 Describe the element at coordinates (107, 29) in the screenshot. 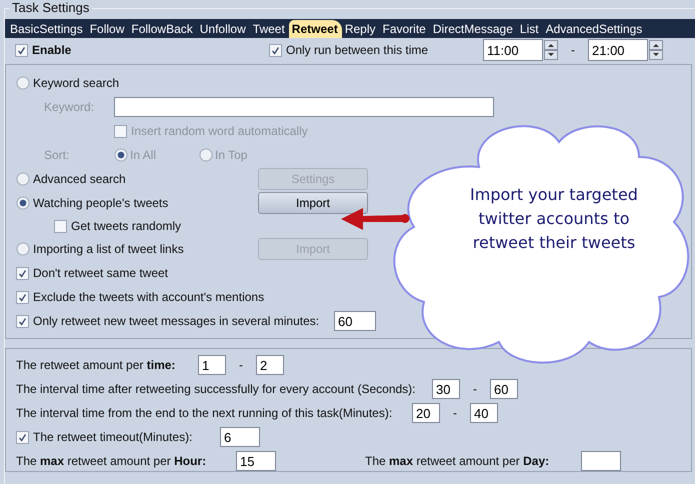

I see `tab: Follow` at that location.